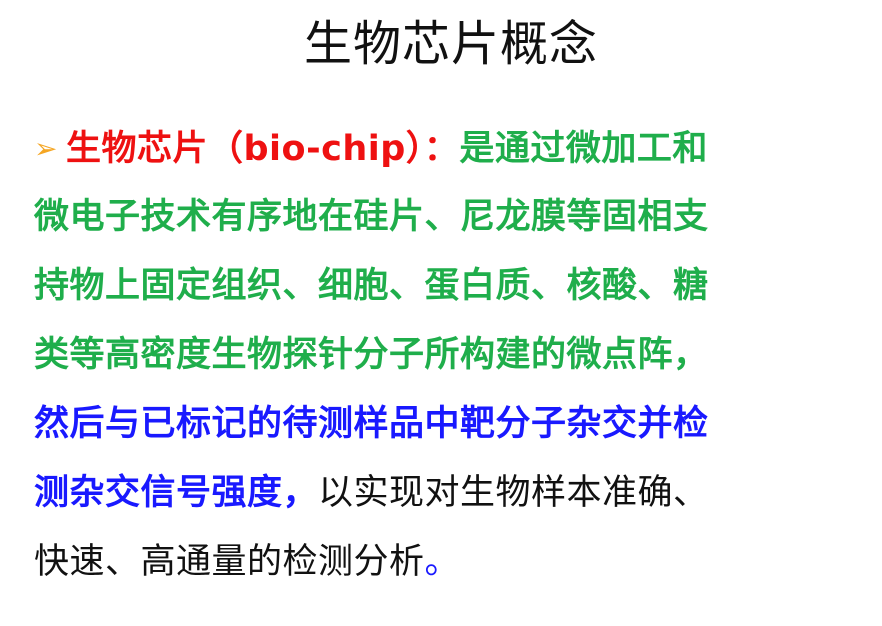 The image size is (882, 626). What do you see at coordinates (450, 44) in the screenshot?
I see `slide-title: 生物芯片概念` at bounding box center [450, 44].